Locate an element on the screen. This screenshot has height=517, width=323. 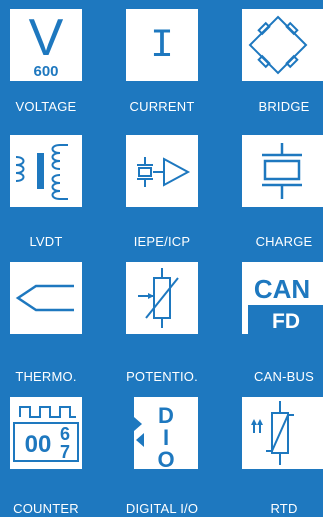
lvdt-tile is located at coordinates (46, 171).